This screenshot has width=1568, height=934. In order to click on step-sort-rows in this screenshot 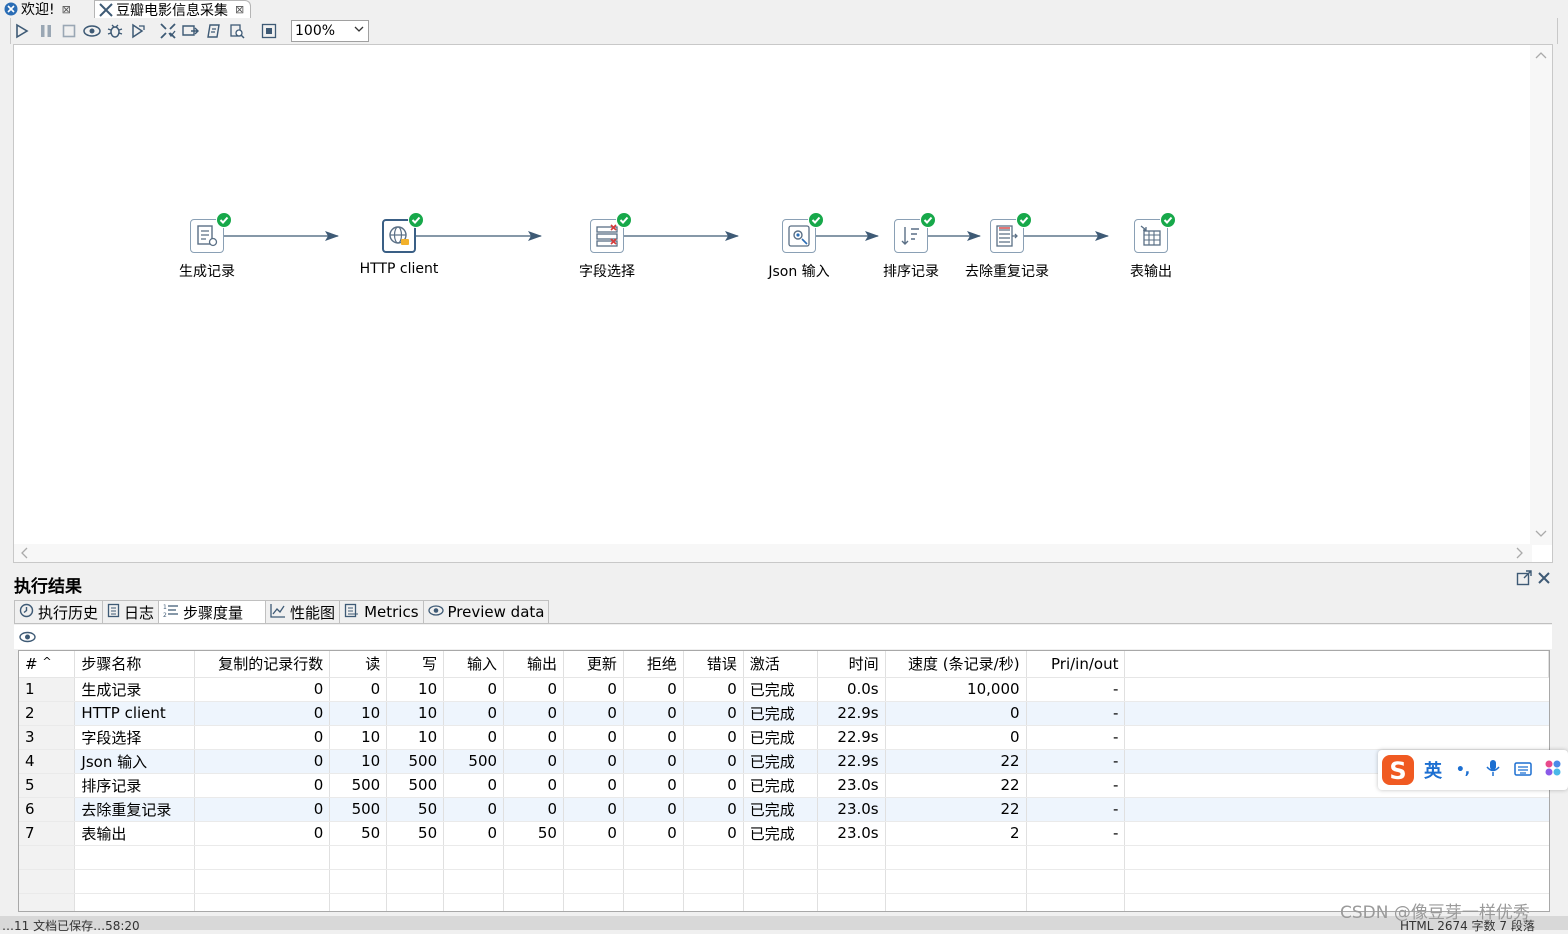, I will do `click(915, 232)`.